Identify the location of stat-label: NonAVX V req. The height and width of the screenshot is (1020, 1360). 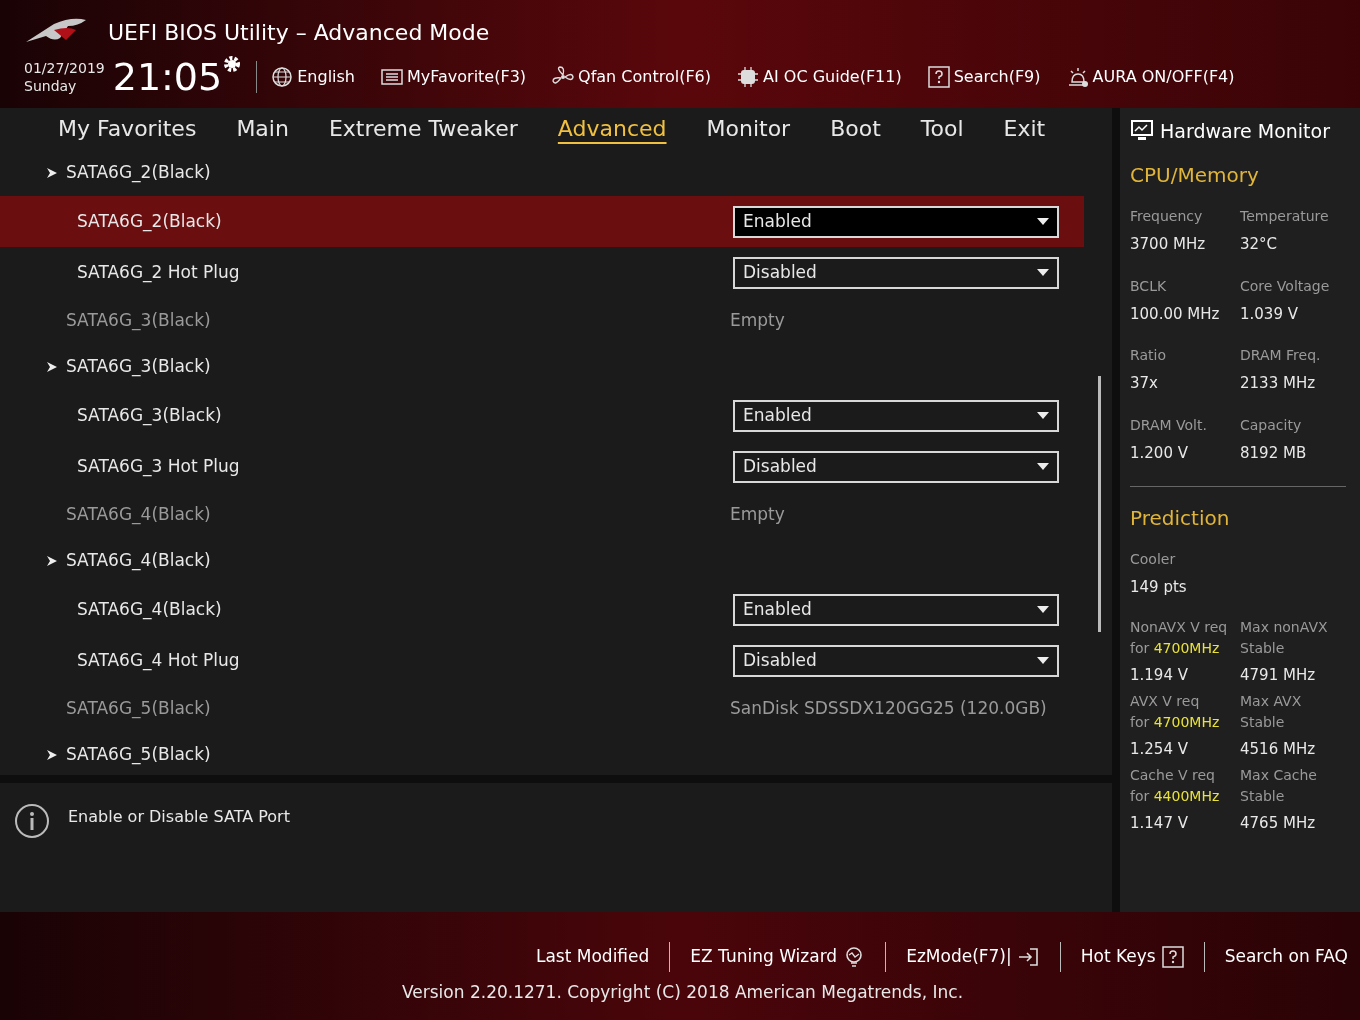
(1179, 627).